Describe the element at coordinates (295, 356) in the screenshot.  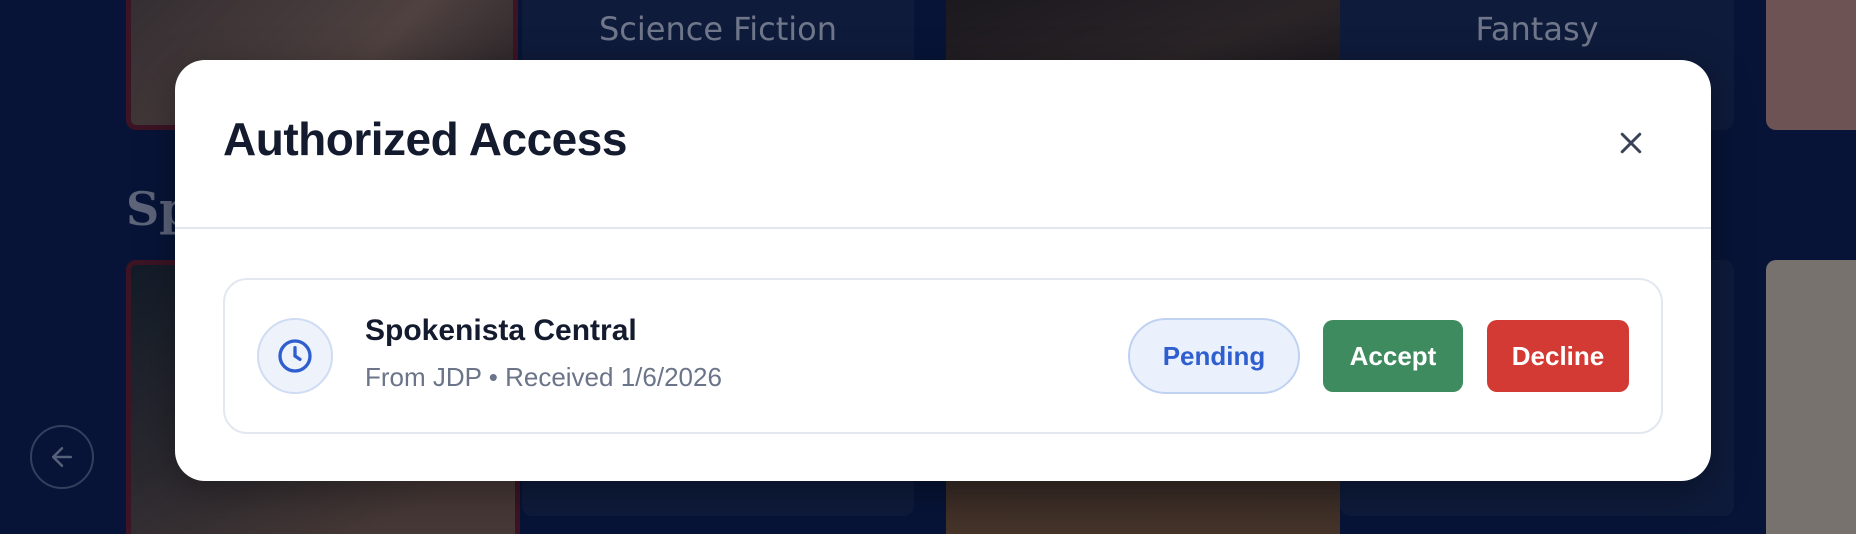
I see `clock-icon` at that location.